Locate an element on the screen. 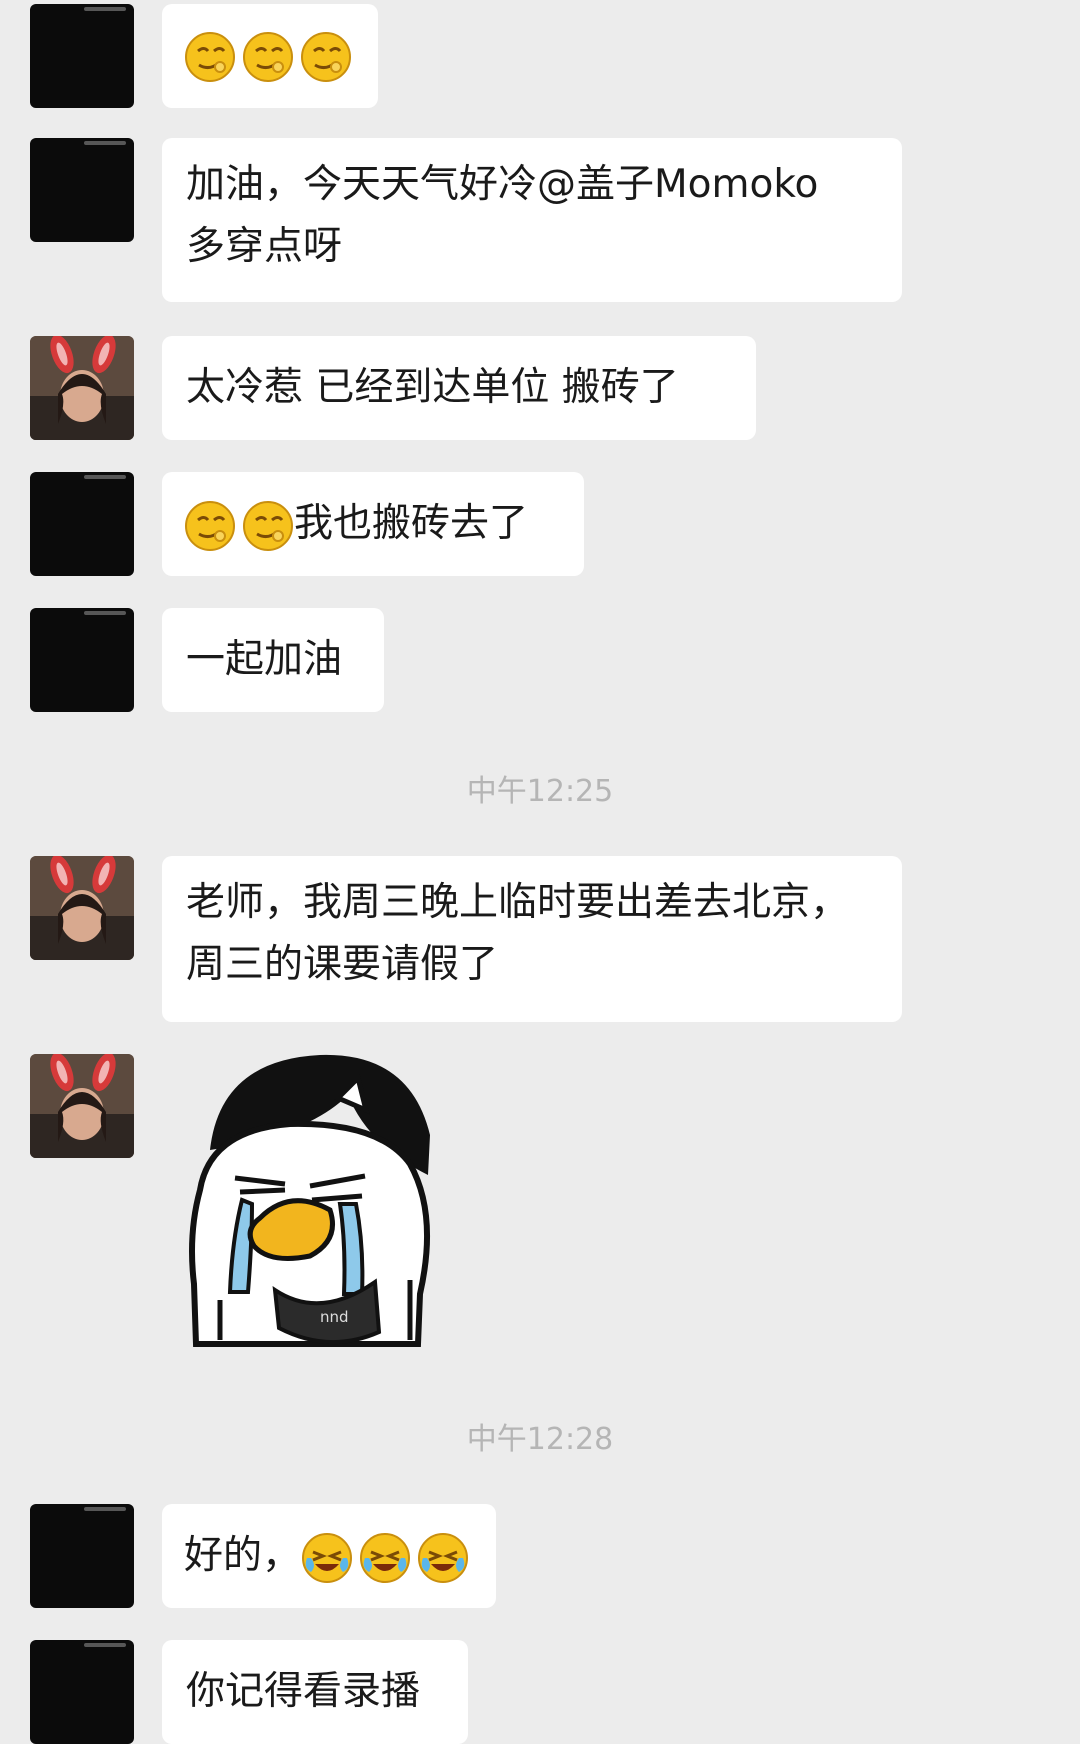  message-text: 老师，我周三晚上临时要出差去北京， is located at coordinates (518, 902).